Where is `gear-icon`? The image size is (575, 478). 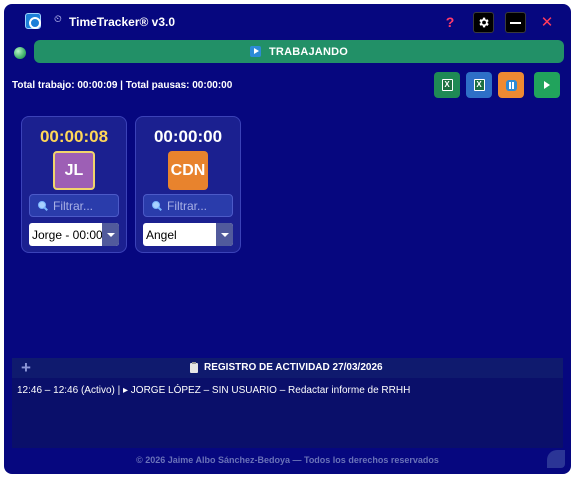
gear-icon is located at coordinates (484, 22).